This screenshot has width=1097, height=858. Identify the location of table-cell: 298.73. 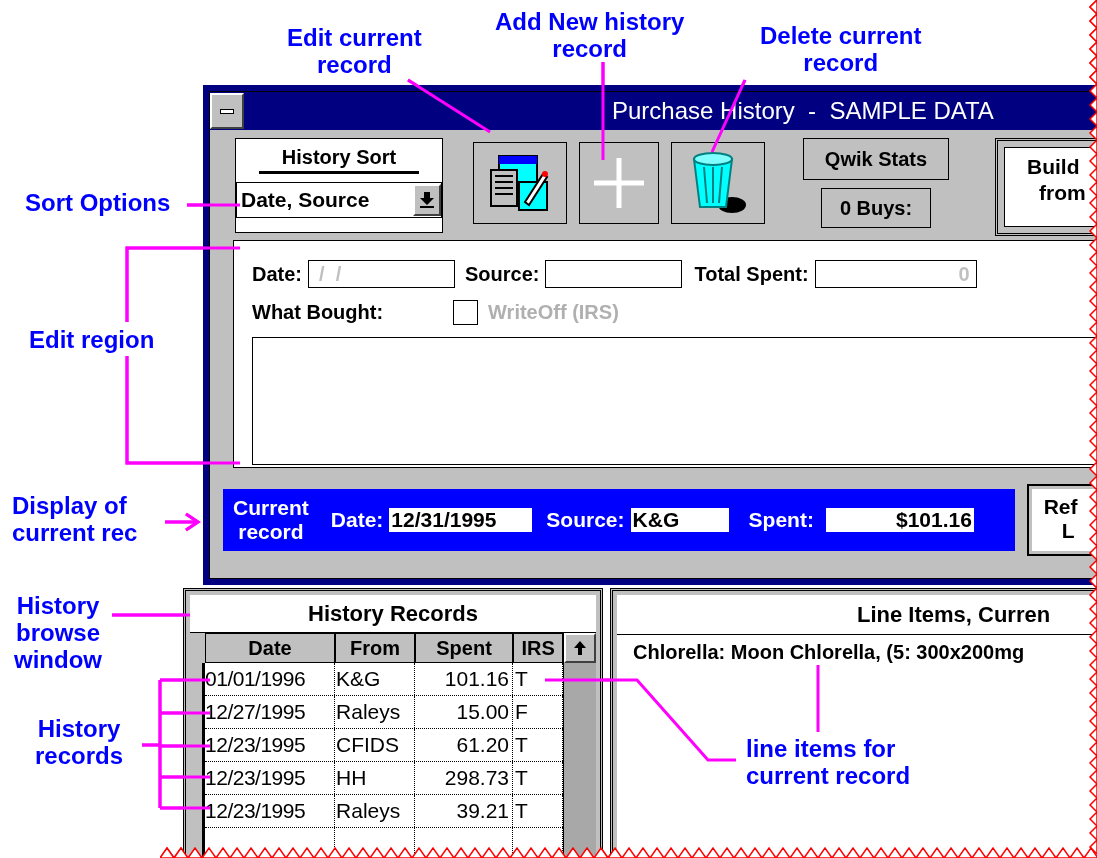
(464, 778).